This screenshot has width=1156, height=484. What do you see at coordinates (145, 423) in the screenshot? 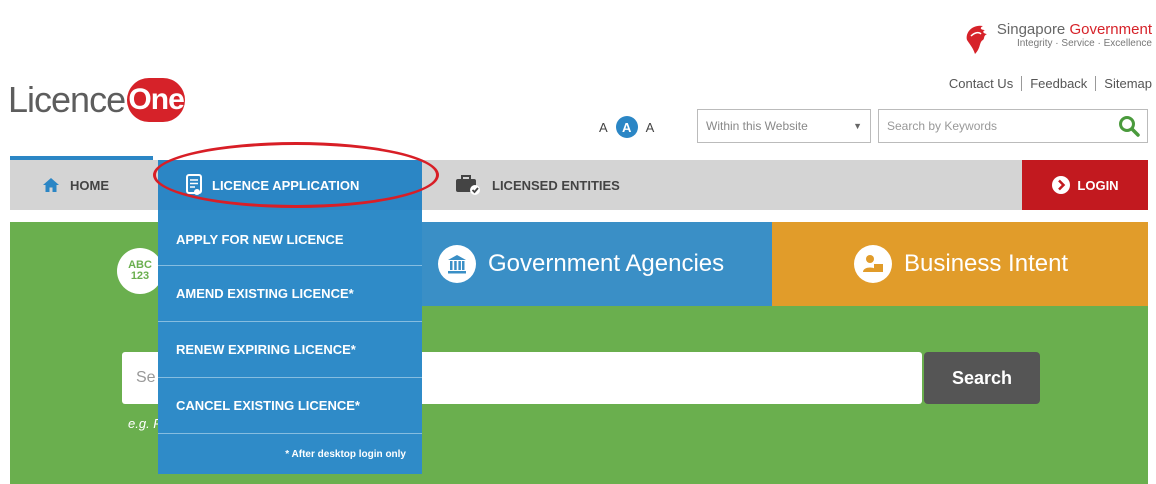
I see `search-example-text: e.g. F` at bounding box center [145, 423].